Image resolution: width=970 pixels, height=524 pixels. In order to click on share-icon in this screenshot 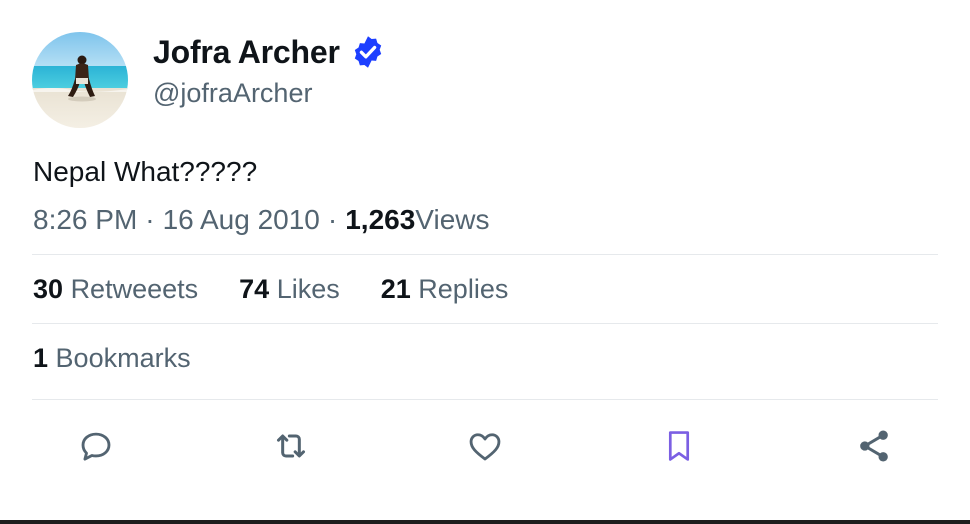, I will do `click(874, 446)`.